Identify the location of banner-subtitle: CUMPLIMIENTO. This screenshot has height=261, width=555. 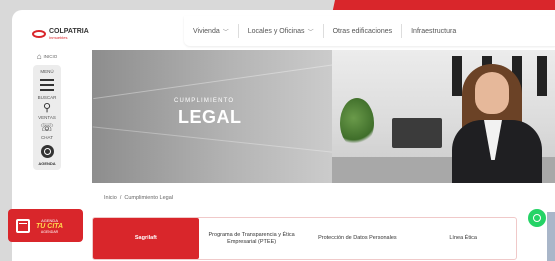
(204, 101).